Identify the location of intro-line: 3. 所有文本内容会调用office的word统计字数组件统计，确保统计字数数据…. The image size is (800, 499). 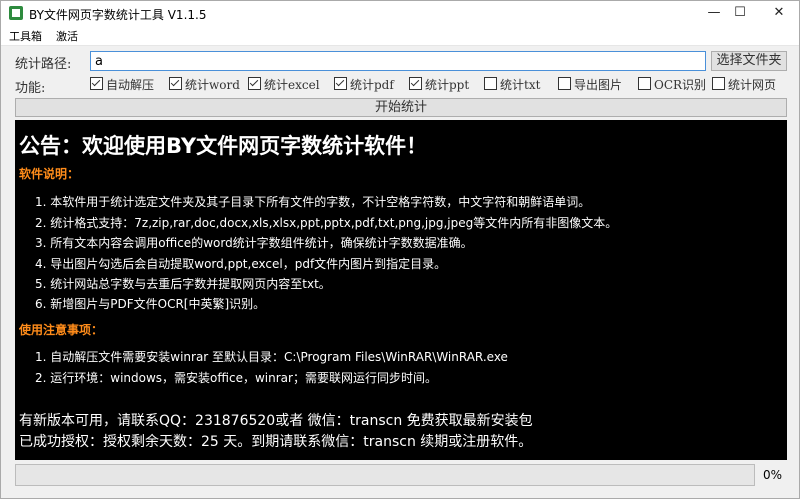
(254, 243).